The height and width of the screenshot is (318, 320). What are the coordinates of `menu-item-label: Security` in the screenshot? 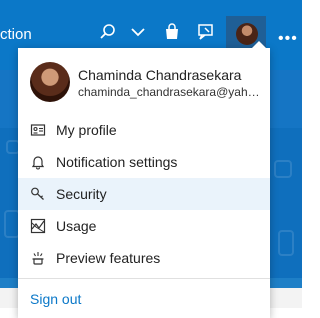 It's located at (81, 194).